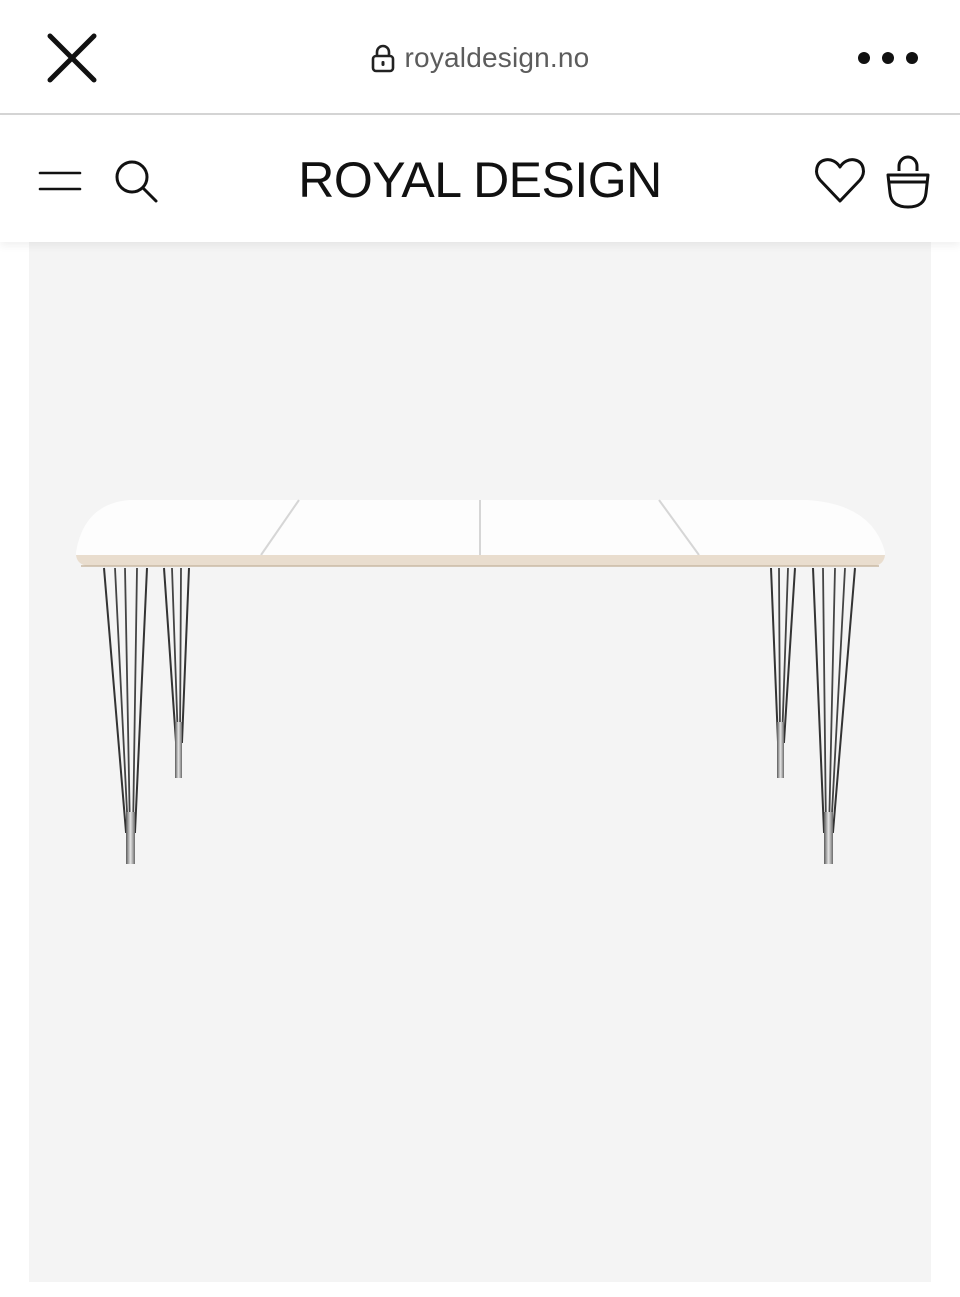  Describe the element at coordinates (176, 672) in the screenshot. I see `leg-left-back` at that location.